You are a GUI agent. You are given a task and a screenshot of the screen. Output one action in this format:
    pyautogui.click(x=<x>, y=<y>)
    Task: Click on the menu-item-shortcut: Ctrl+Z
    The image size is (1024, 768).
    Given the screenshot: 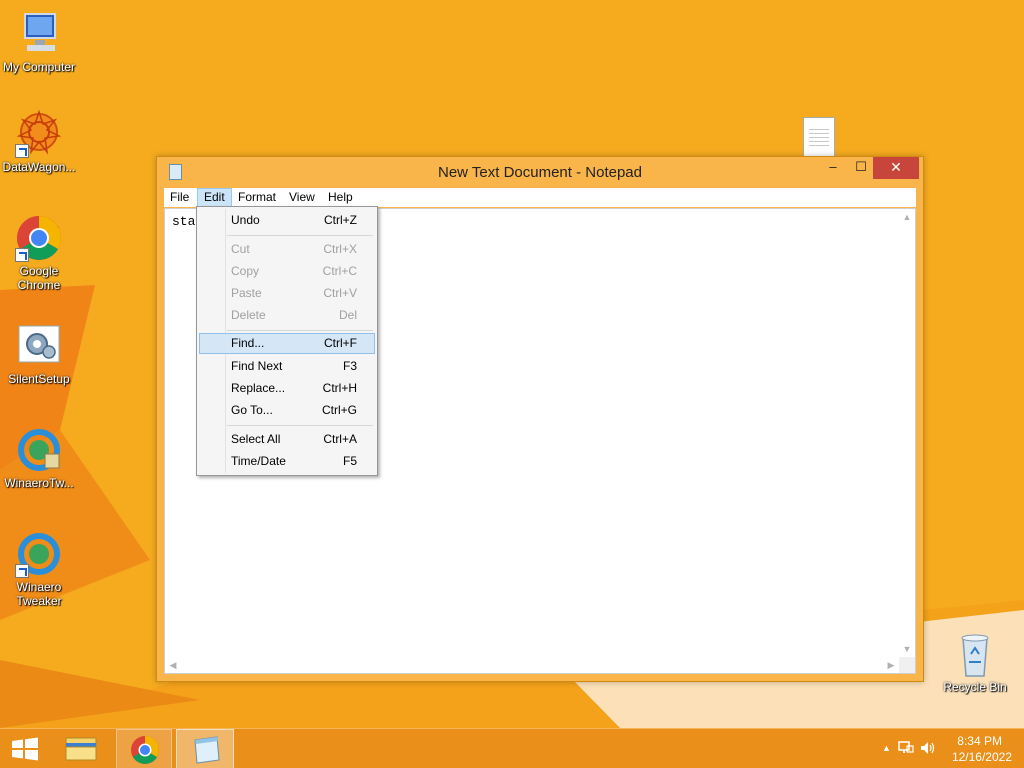 What is the action you would take?
    pyautogui.click(x=340, y=220)
    